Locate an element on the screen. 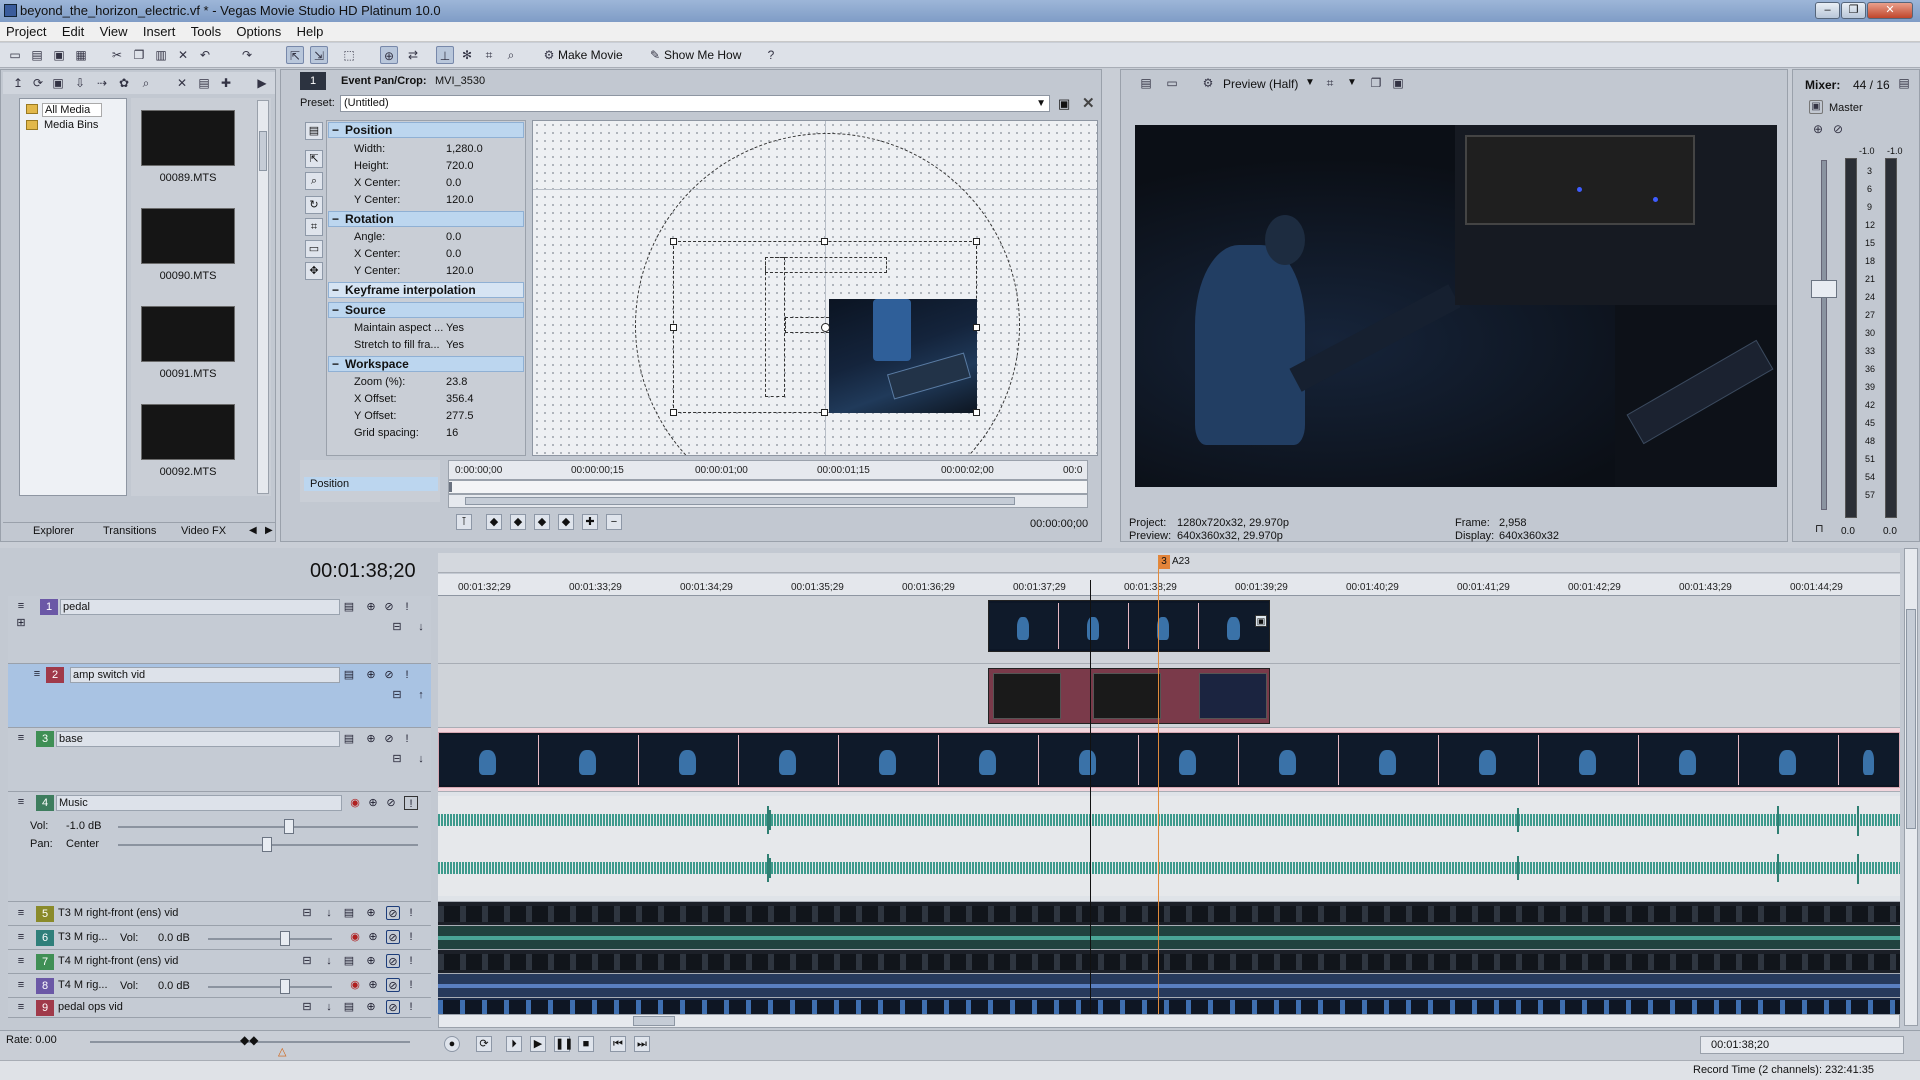 The height and width of the screenshot is (1080, 1920). master-fader is located at coordinates (1824, 289).